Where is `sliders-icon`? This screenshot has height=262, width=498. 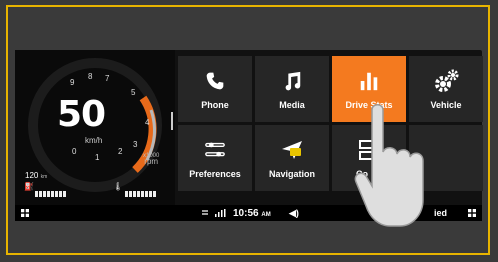 sliders-icon is located at coordinates (215, 150).